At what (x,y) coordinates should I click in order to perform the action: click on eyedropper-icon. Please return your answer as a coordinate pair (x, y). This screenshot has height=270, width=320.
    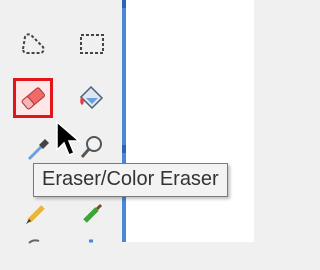
    Looking at the image, I should click on (38, 150).